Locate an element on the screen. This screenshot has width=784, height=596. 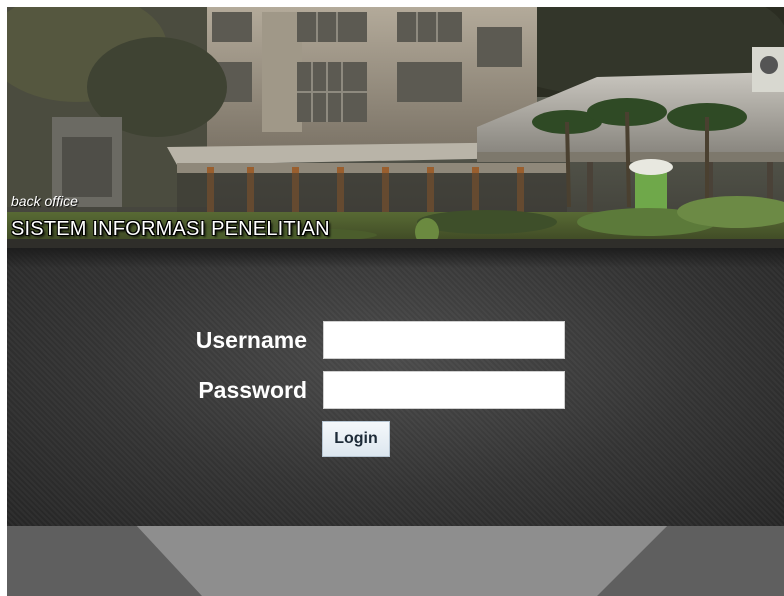
footer-band is located at coordinates (395, 561).